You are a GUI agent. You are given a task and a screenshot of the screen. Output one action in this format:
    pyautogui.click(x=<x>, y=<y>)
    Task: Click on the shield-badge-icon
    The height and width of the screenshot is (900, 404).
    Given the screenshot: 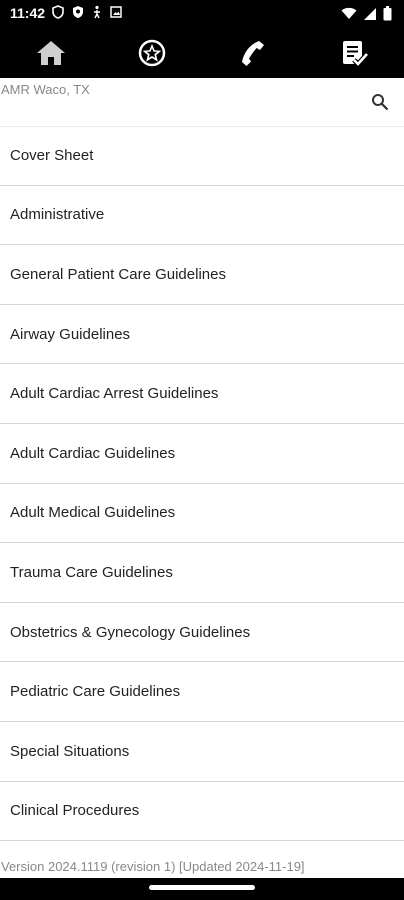 What is the action you would take?
    pyautogui.click(x=78, y=12)
    